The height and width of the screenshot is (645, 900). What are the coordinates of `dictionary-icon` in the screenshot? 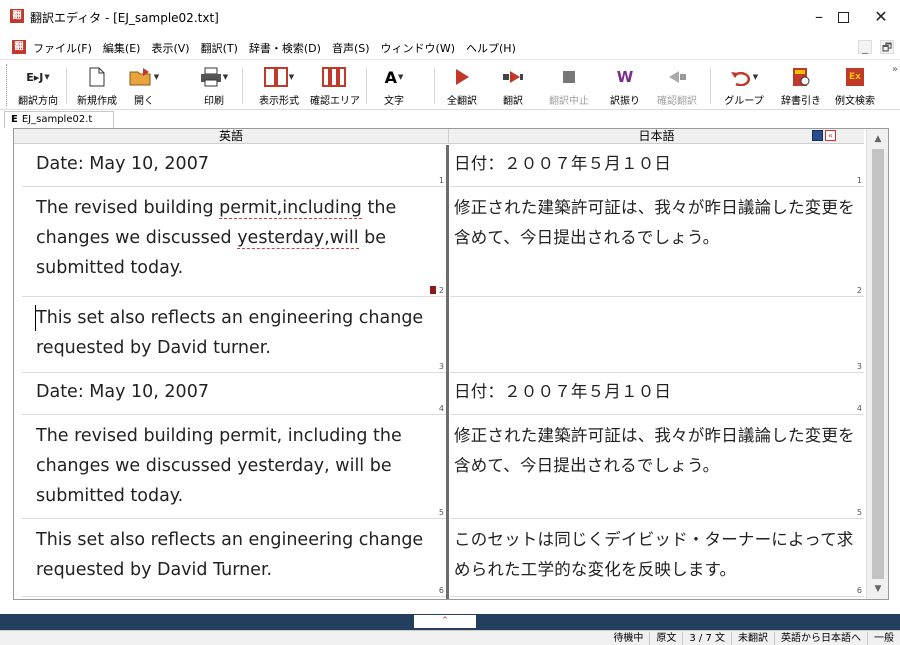 It's located at (801, 77).